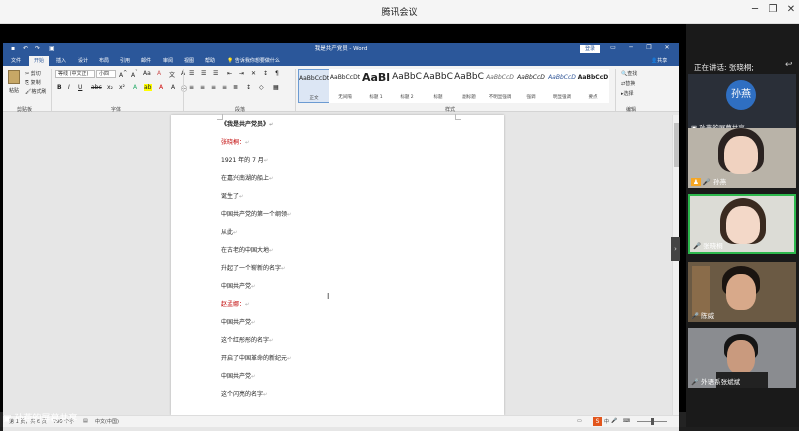  What do you see at coordinates (107, 421) in the screenshot?
I see `language-status: 中文(中国)` at bounding box center [107, 421].